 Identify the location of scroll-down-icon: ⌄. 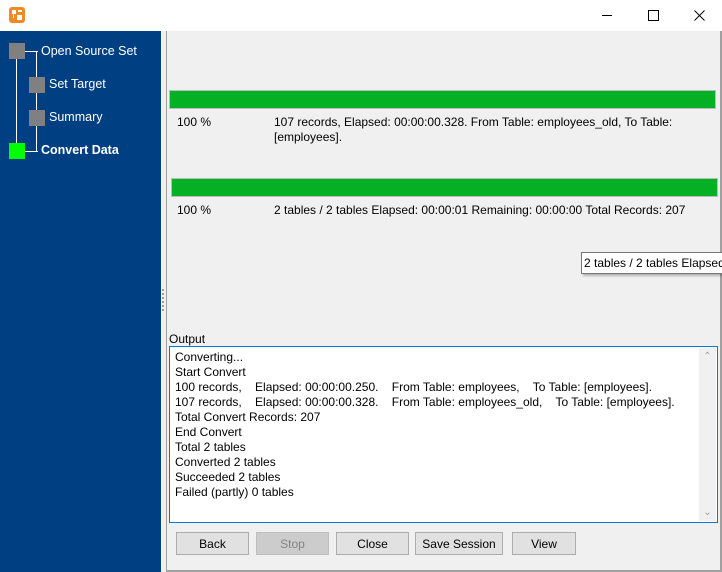
(707, 512).